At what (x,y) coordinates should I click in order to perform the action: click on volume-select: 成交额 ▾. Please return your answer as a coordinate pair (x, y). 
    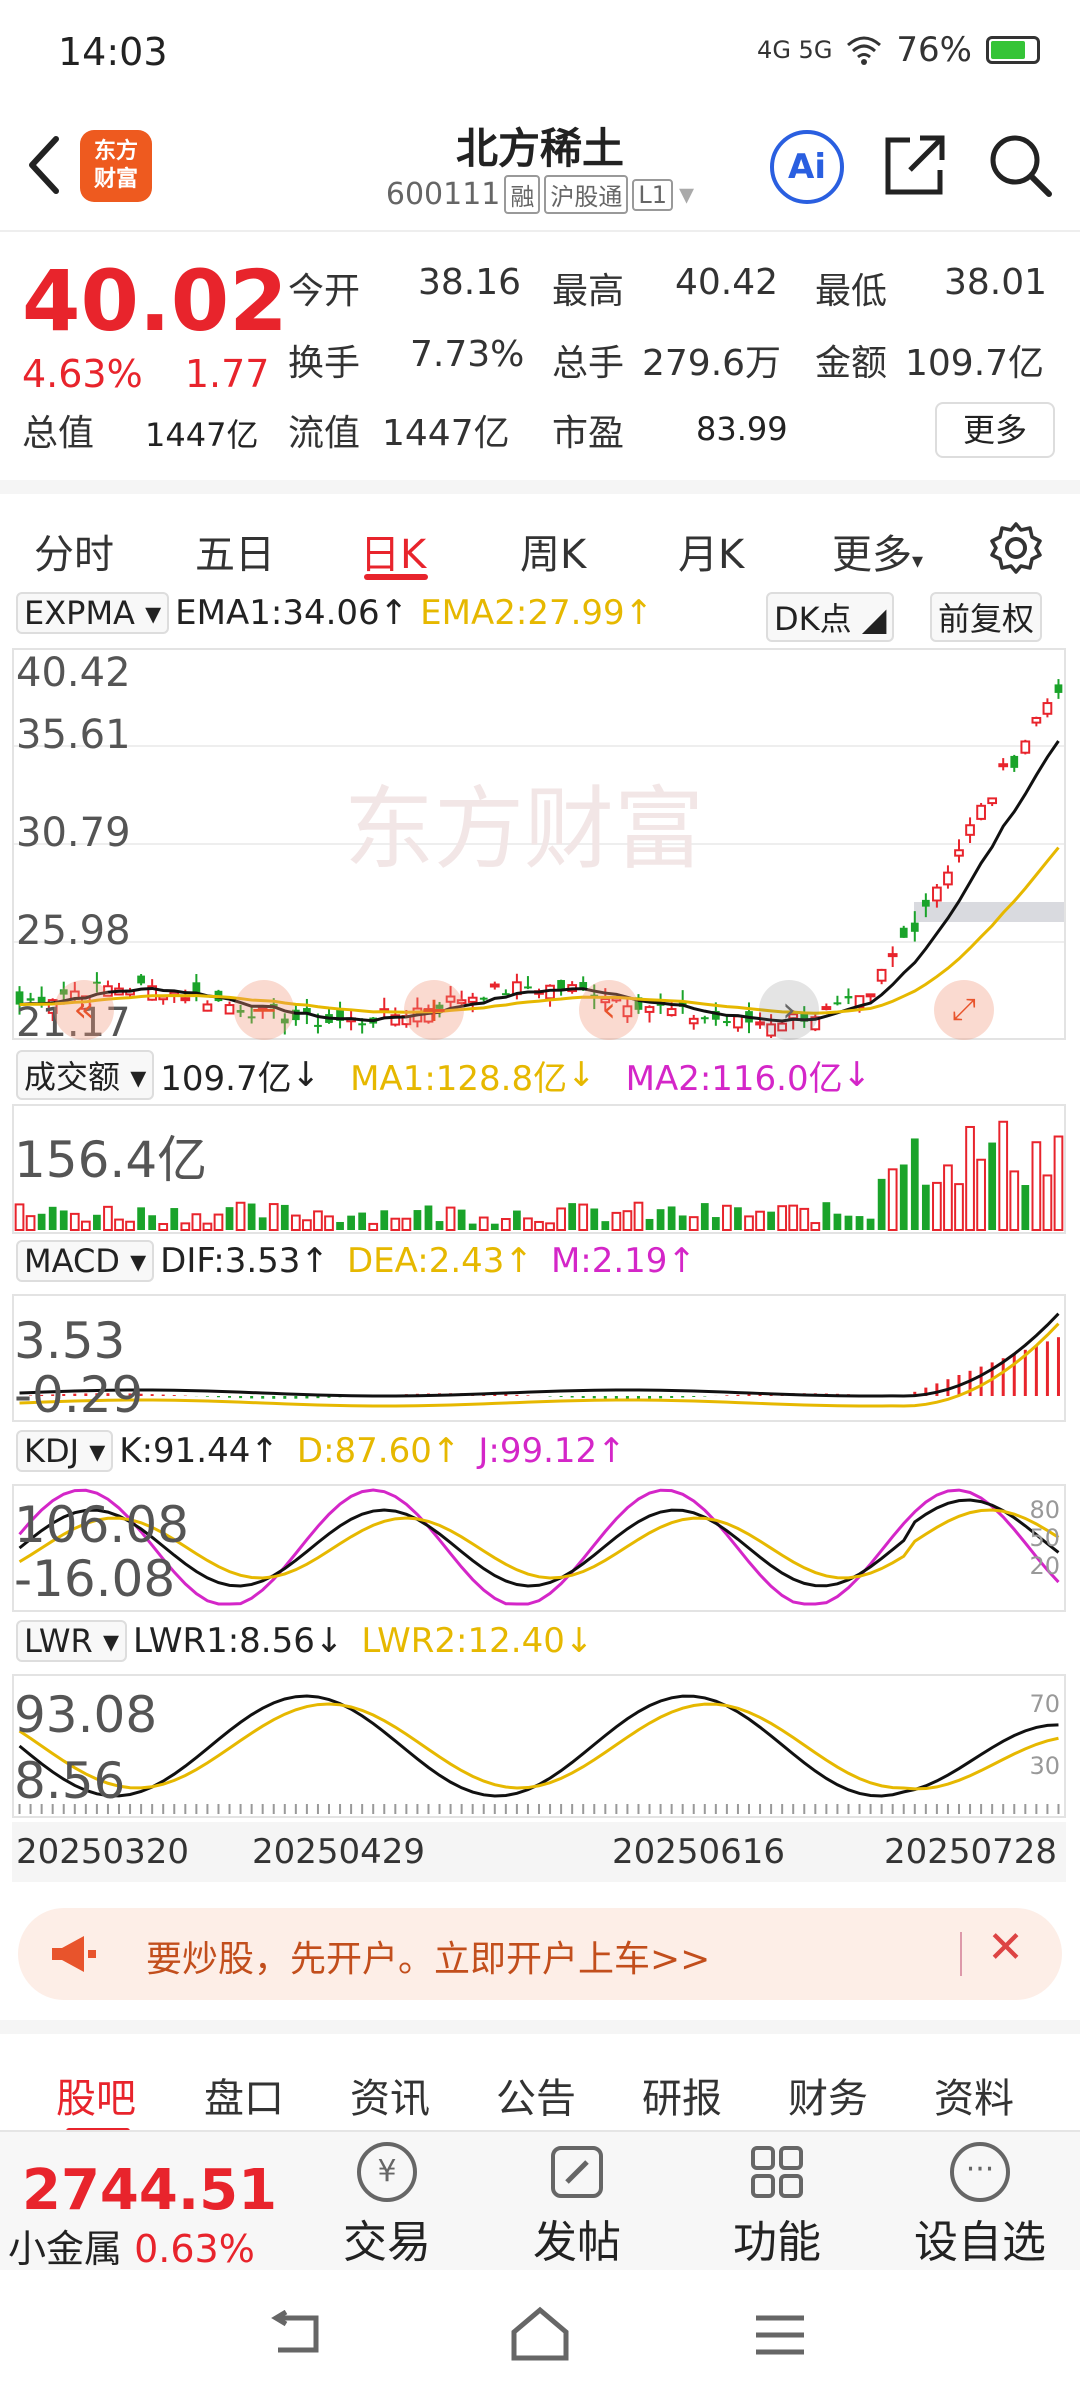
    Looking at the image, I should click on (85, 1075).